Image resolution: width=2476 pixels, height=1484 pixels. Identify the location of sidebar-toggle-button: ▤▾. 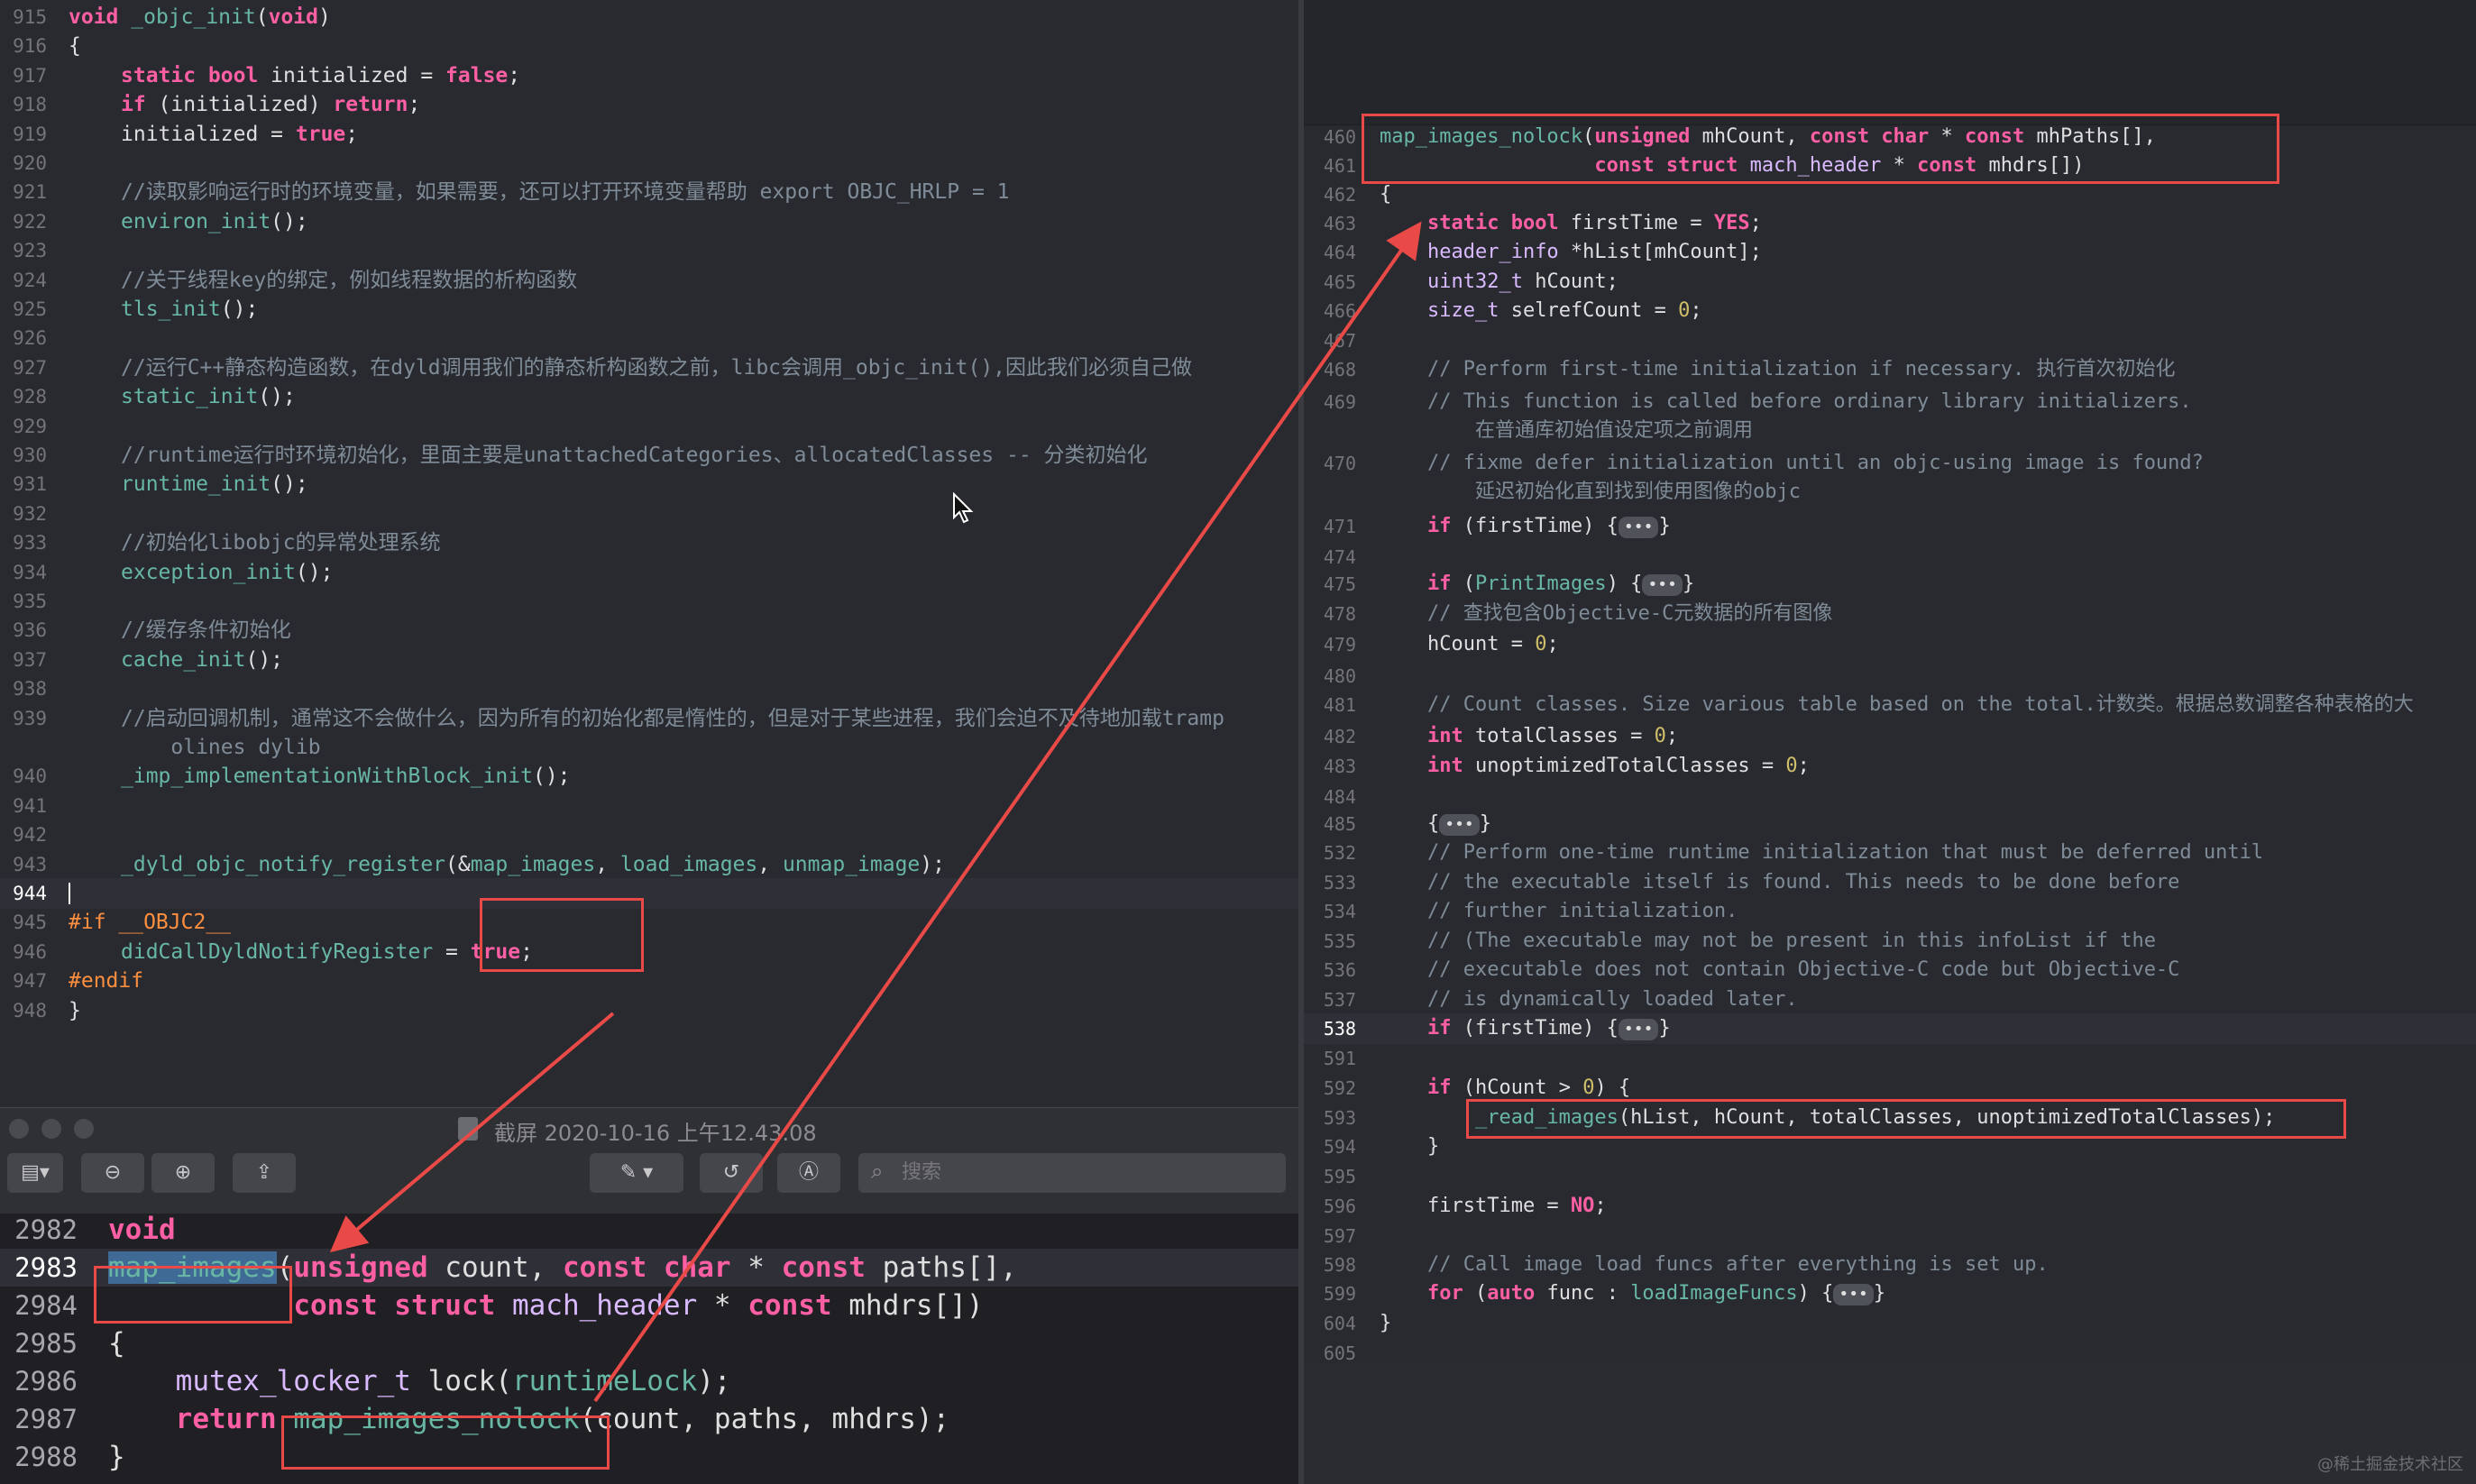
(35, 1173).